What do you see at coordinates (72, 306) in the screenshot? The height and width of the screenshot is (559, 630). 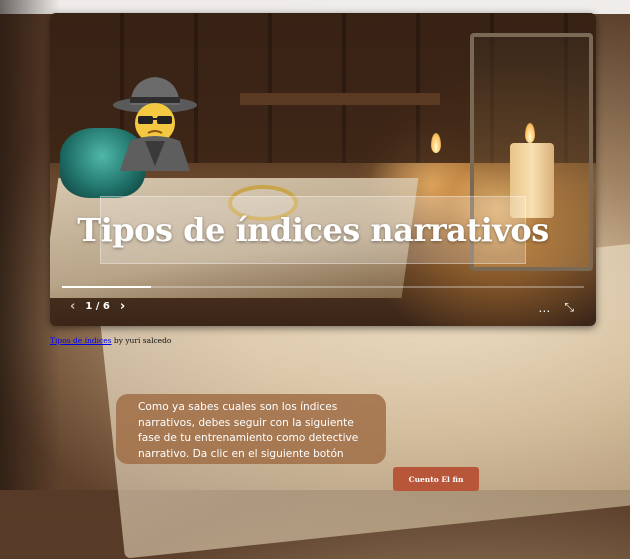 I see `chevron-left-icon: ‹` at bounding box center [72, 306].